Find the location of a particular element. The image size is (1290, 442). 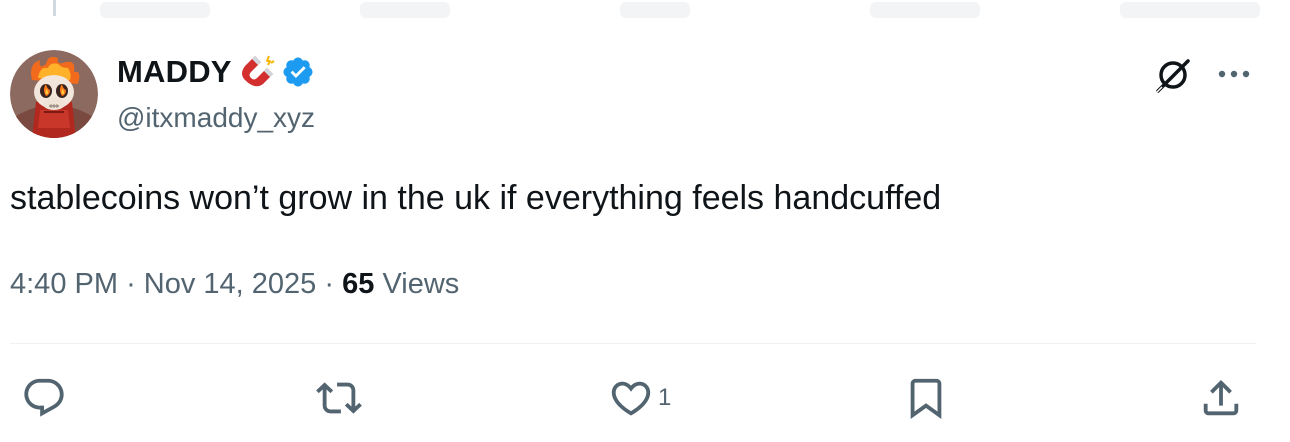

reply-button is located at coordinates (46, 398).